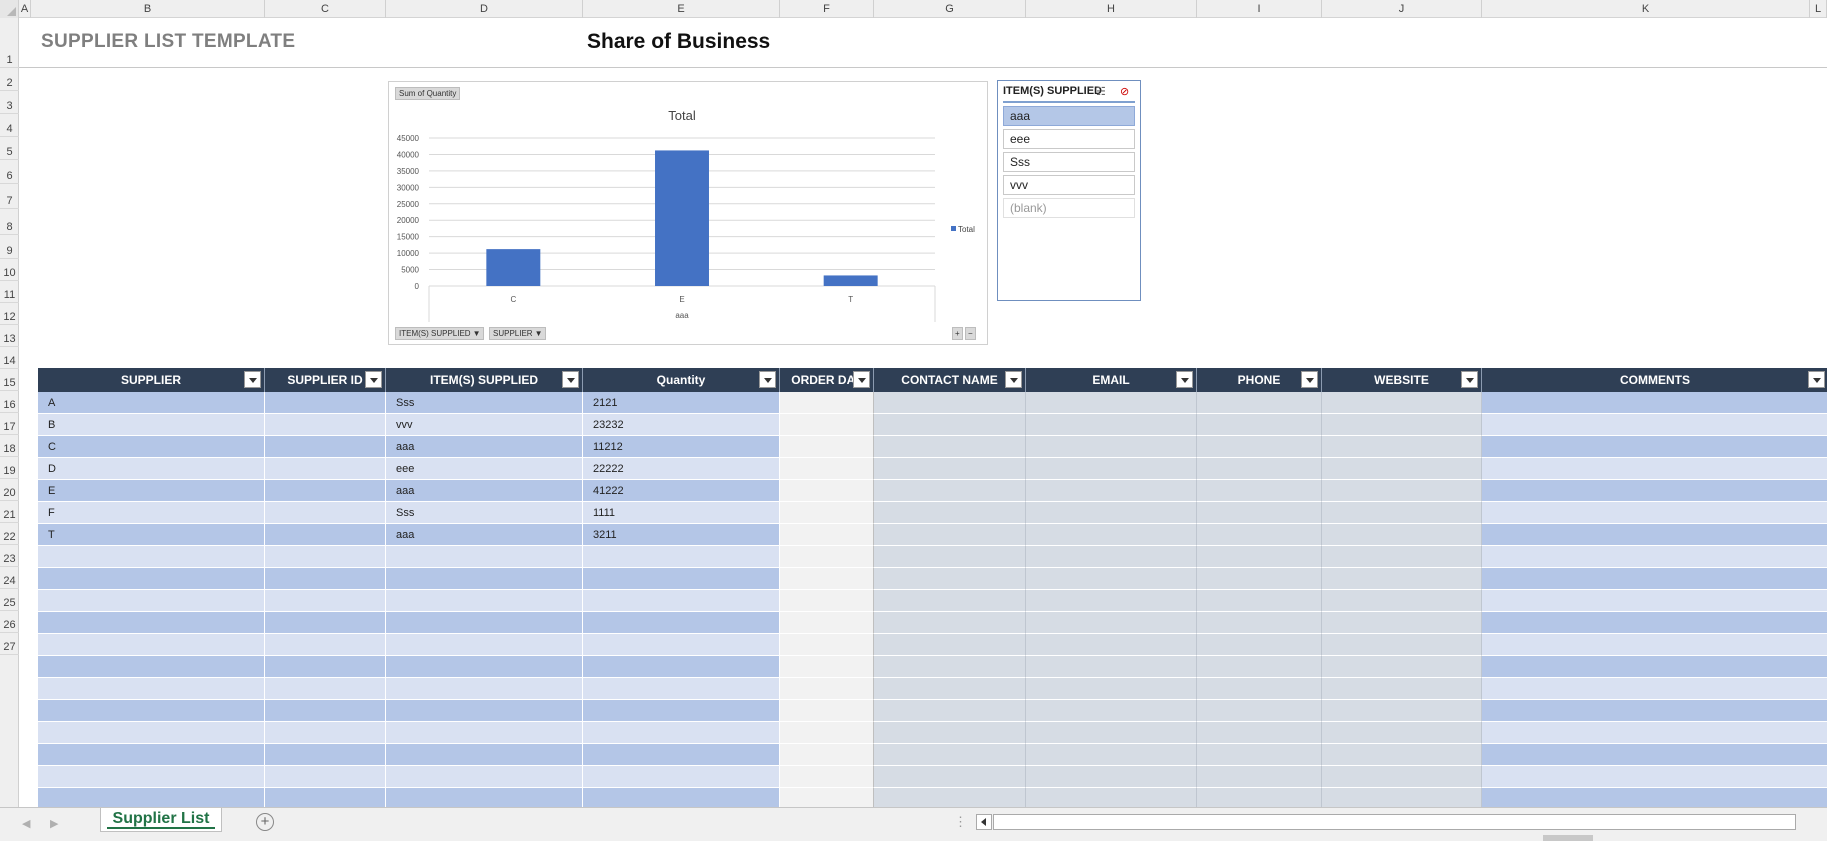  Describe the element at coordinates (26, 823) in the screenshot. I see `previous-sheet-icon: ◀` at that location.